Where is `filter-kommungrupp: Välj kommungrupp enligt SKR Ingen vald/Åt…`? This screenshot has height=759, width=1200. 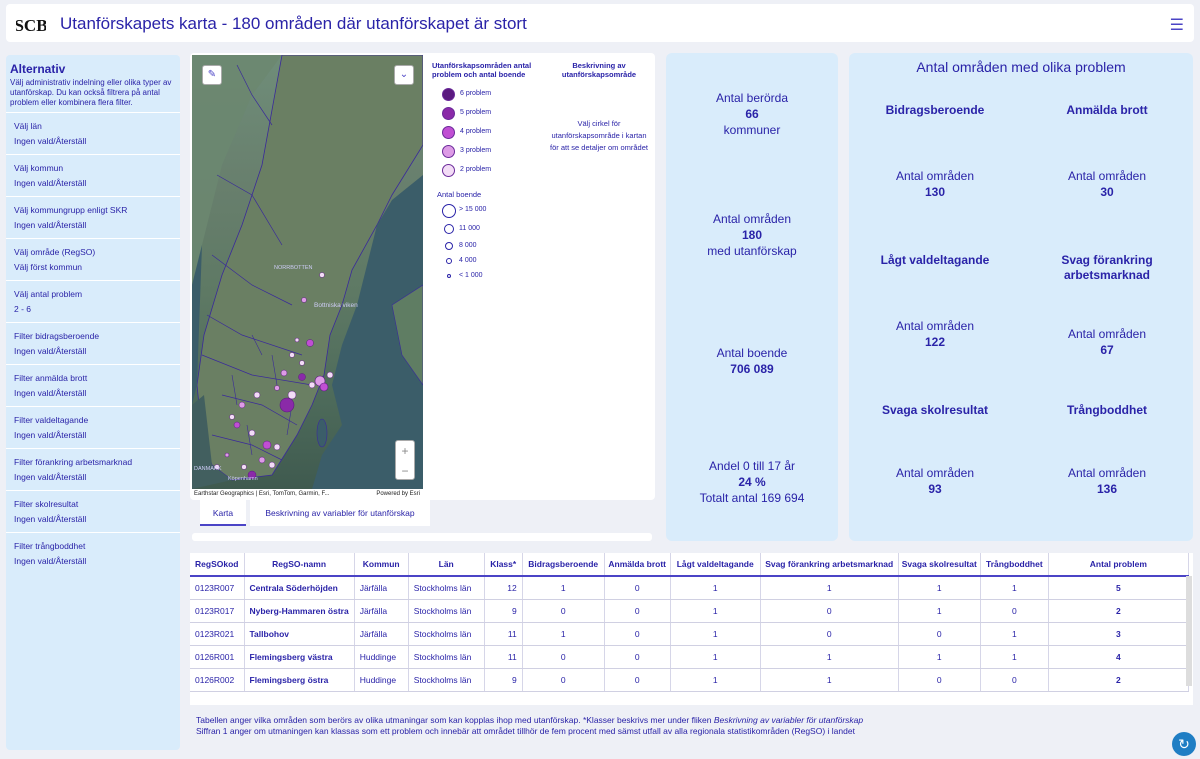 filter-kommungrupp: Välj kommungrupp enligt SKR Ingen vald/Åt… is located at coordinates (93, 217).